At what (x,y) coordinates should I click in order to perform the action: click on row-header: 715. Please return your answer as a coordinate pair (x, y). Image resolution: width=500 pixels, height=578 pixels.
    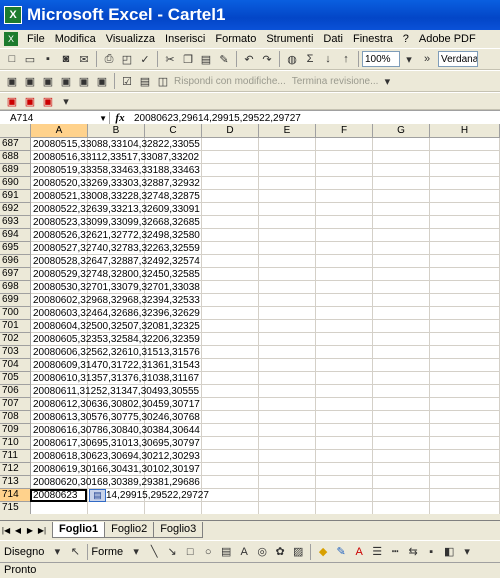
    Looking at the image, I should click on (15, 508).